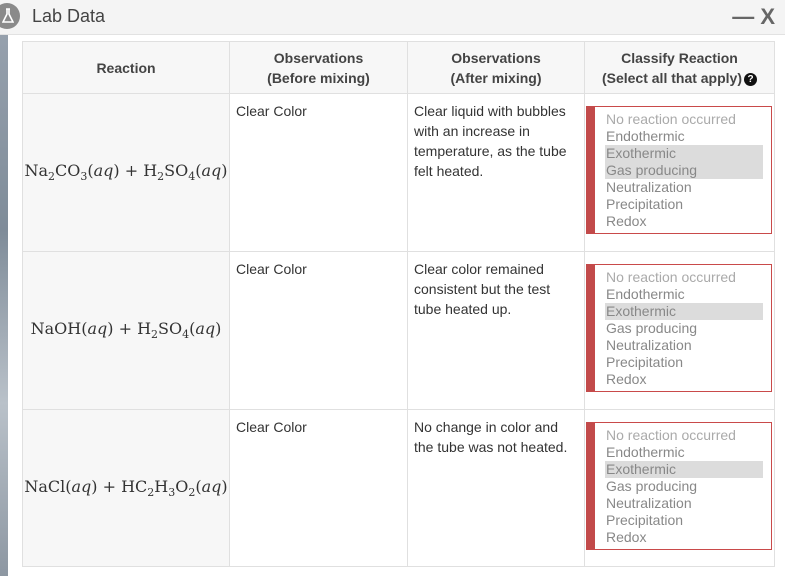 Image resolution: width=785 pixels, height=576 pixels. Describe the element at coordinates (672, 77) in the screenshot. I see `header-classify-line2: (Select all that apply)` at that location.